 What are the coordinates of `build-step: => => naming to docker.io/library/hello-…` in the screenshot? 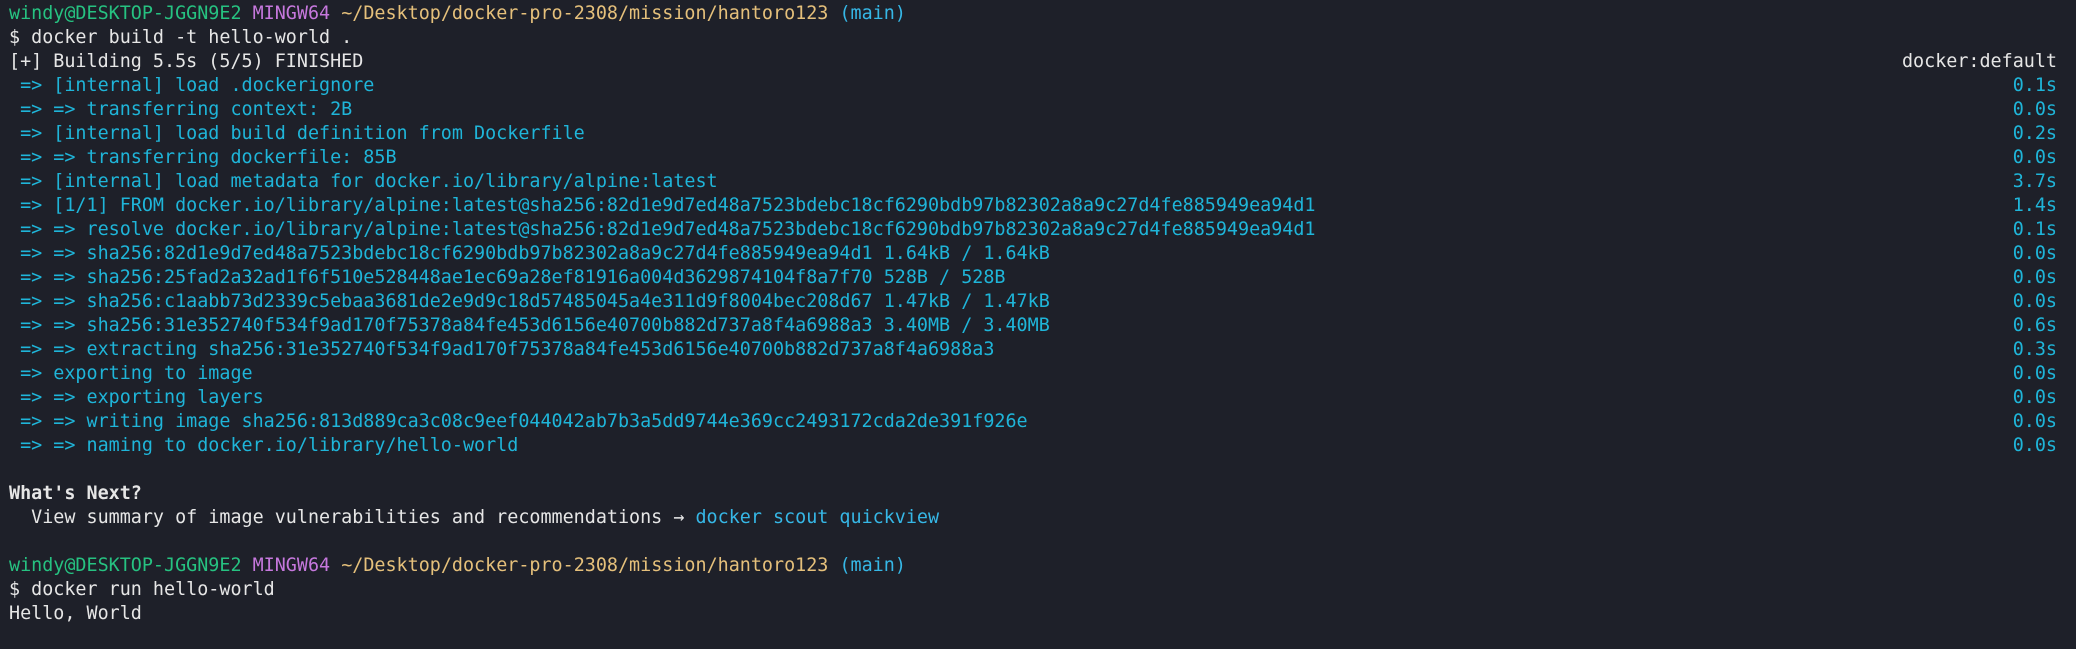 It's located at (1038, 446).